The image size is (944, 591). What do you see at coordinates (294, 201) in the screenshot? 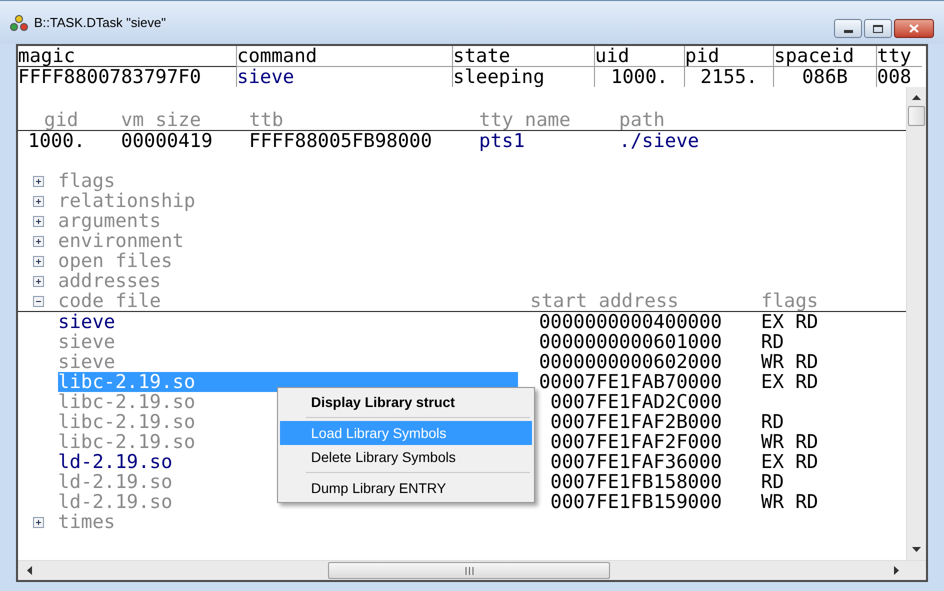
I see `tree-label: relationship` at bounding box center [294, 201].